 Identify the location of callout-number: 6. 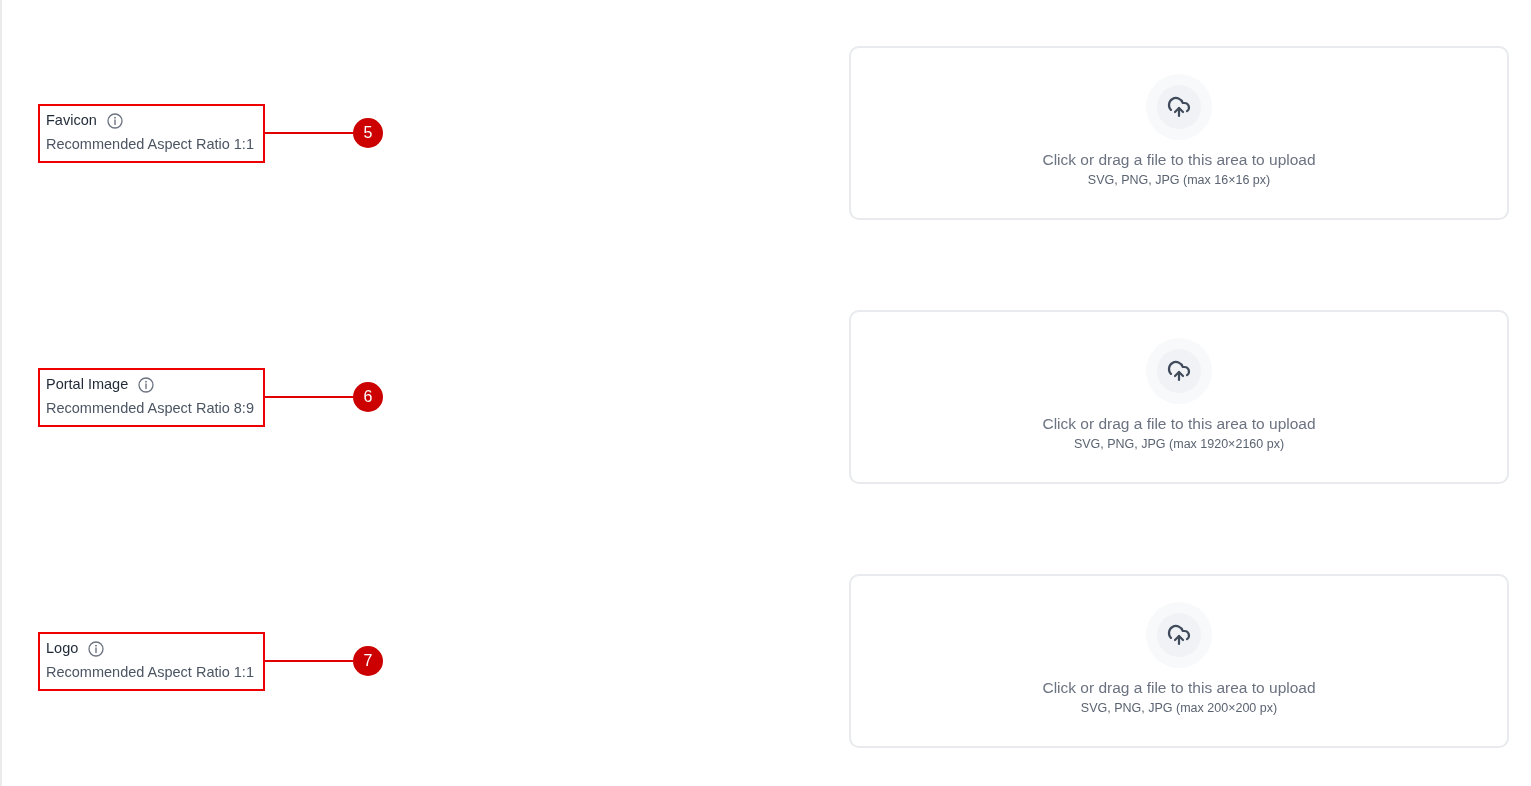
(367, 397).